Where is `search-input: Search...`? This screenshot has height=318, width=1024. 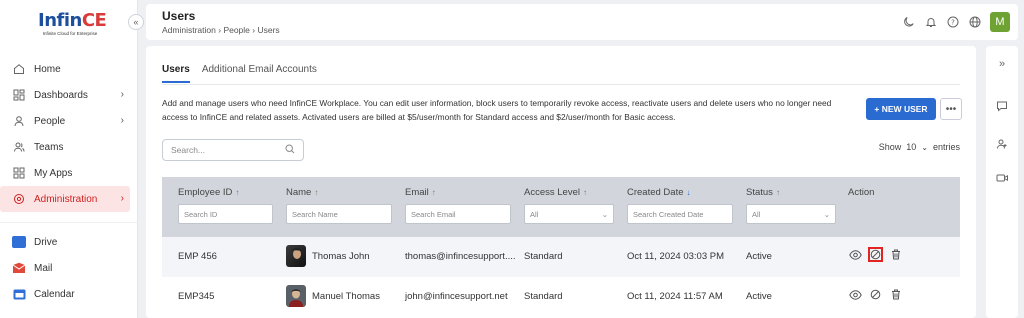 search-input: Search... is located at coordinates (233, 150).